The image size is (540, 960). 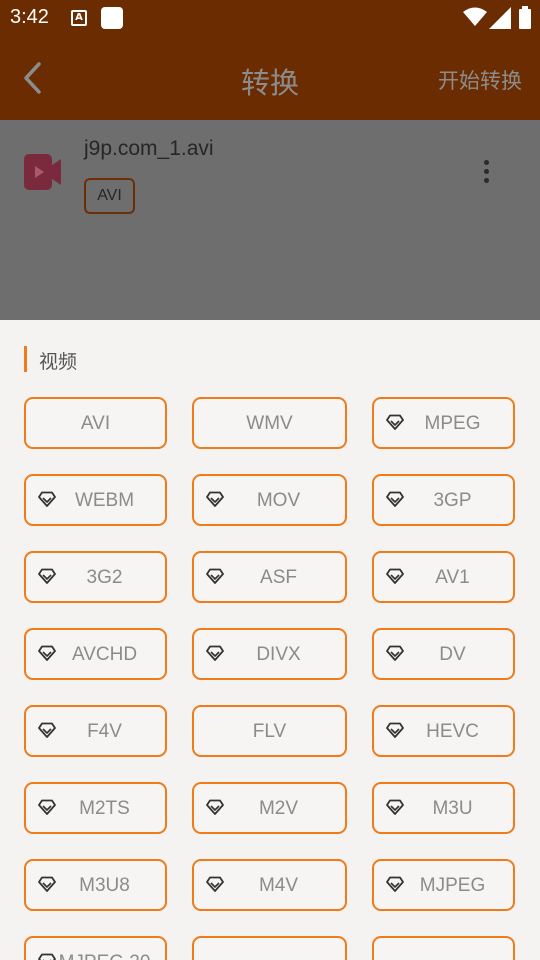 I want to click on file-format-badge: AVI, so click(x=109, y=196).